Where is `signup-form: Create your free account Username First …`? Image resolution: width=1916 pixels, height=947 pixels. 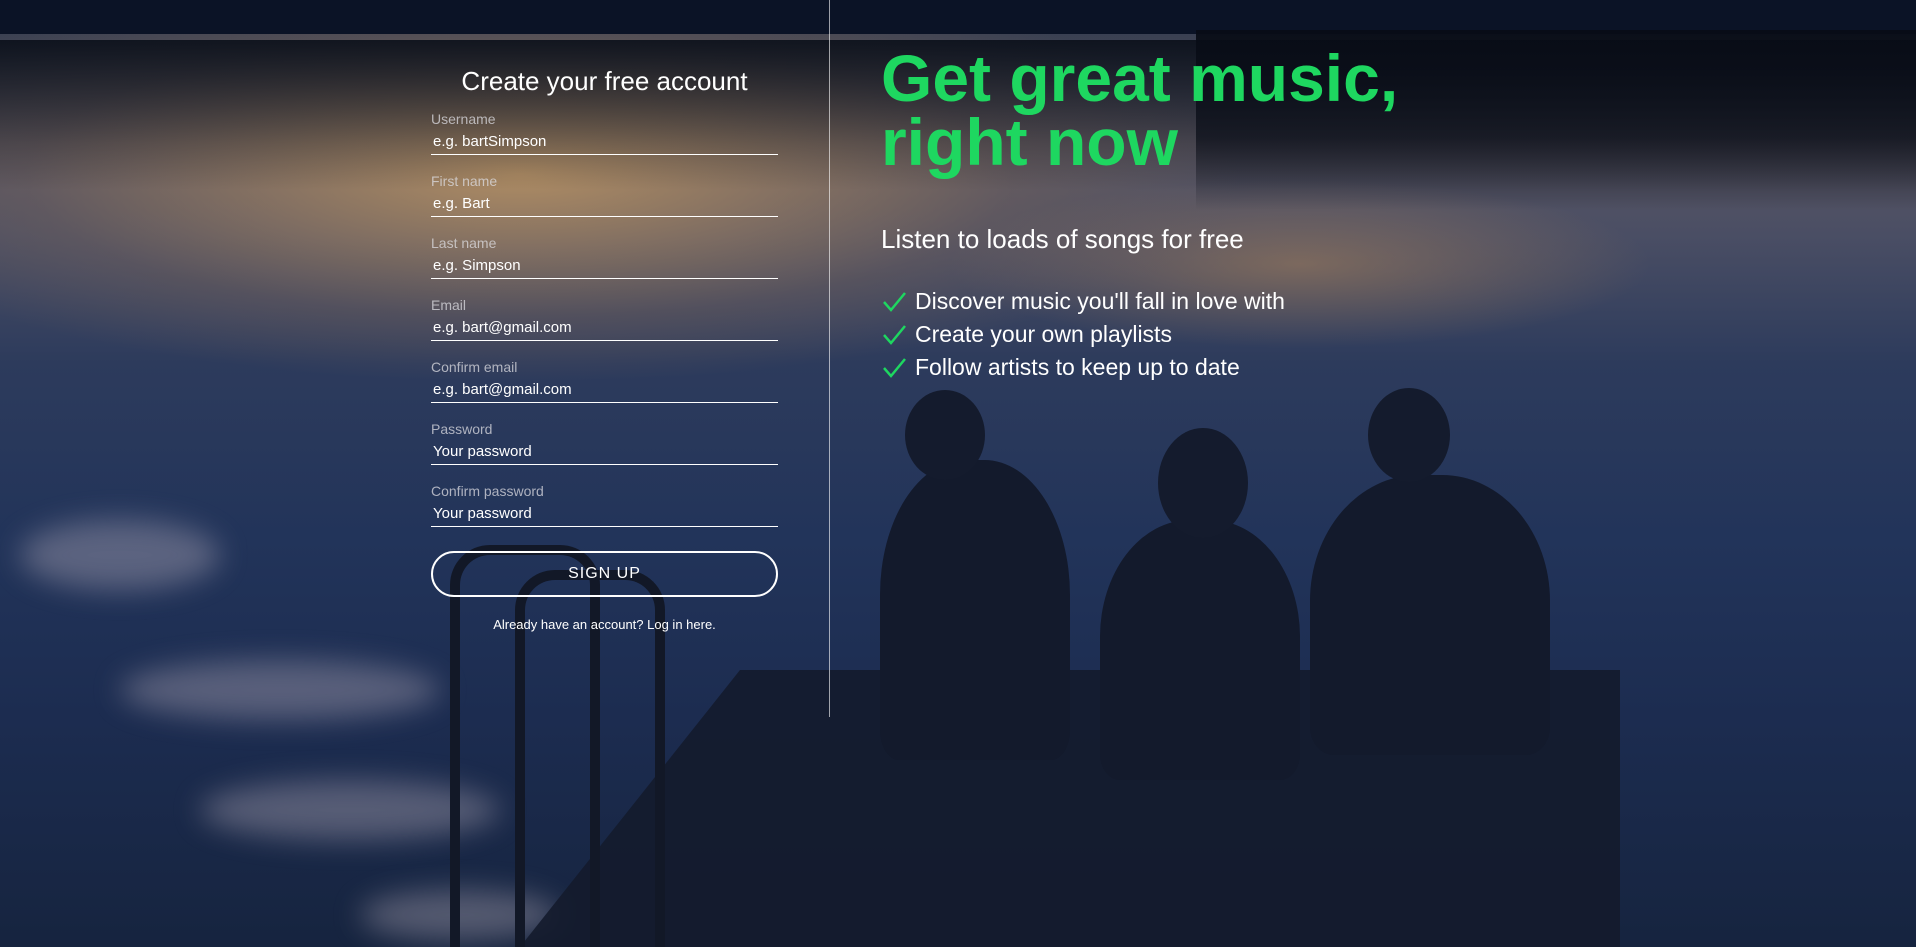
signup-form: Create your free account Username First … is located at coordinates (604, 346).